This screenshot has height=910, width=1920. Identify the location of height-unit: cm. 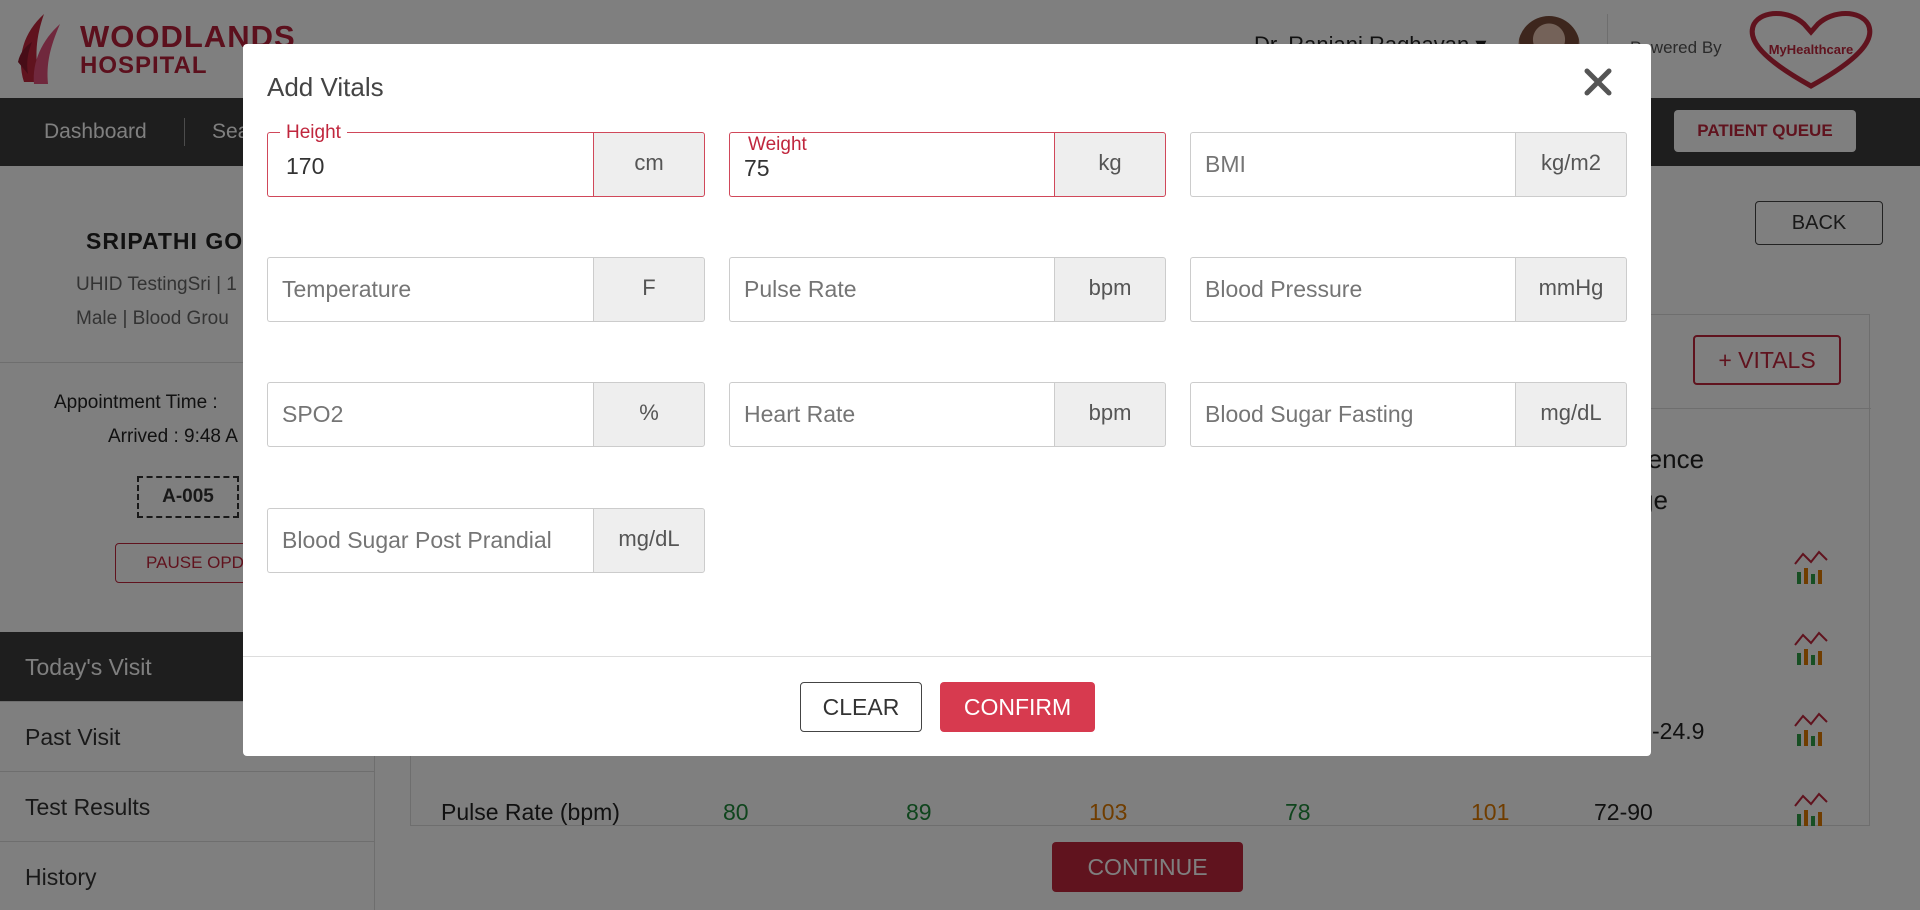
(649, 164).